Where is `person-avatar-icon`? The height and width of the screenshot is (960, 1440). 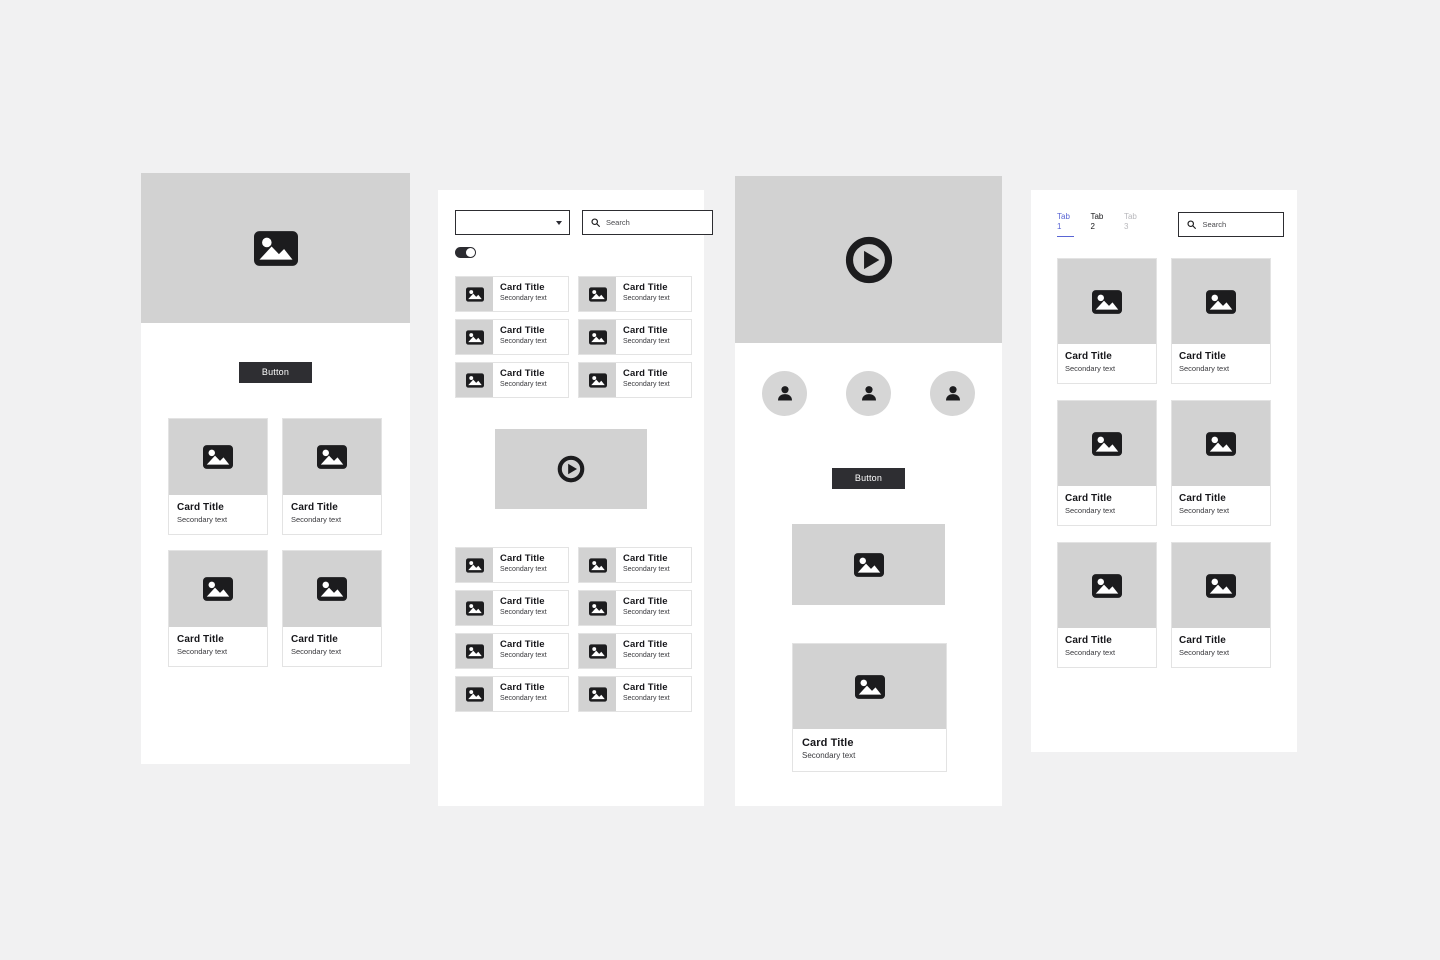 person-avatar-icon is located at coordinates (952, 393).